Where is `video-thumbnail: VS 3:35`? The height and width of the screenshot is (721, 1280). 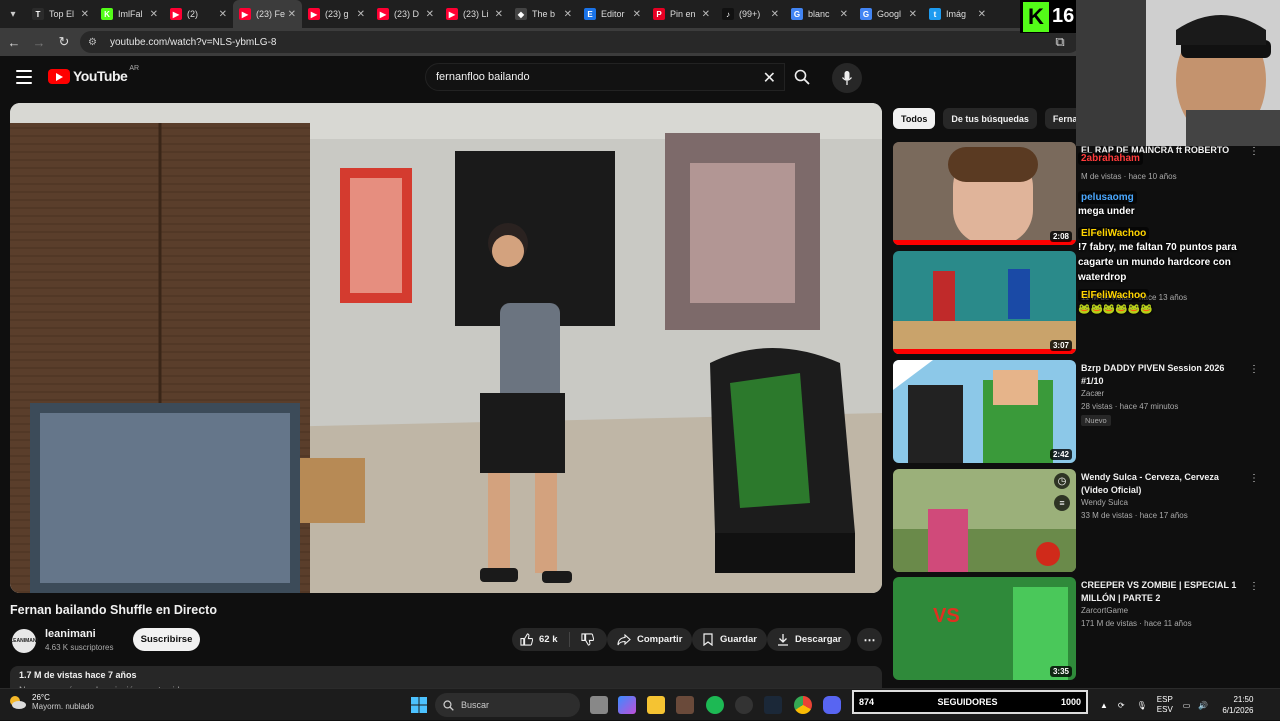
video-thumbnail: VS 3:35 is located at coordinates (984, 628).